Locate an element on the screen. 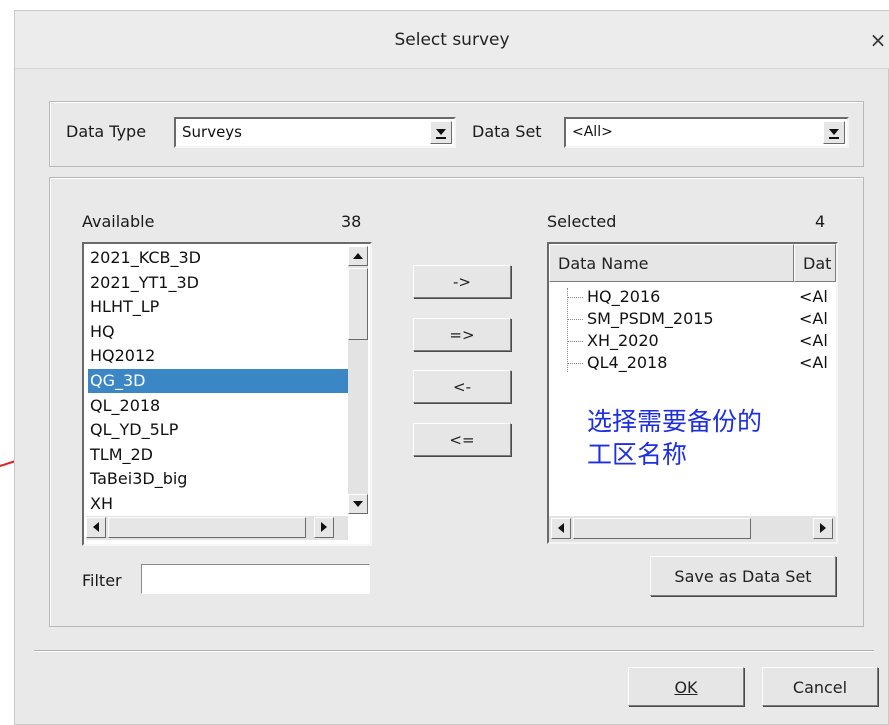 This screenshot has width=889, height=725. add-one-button: -> is located at coordinates (462, 281).